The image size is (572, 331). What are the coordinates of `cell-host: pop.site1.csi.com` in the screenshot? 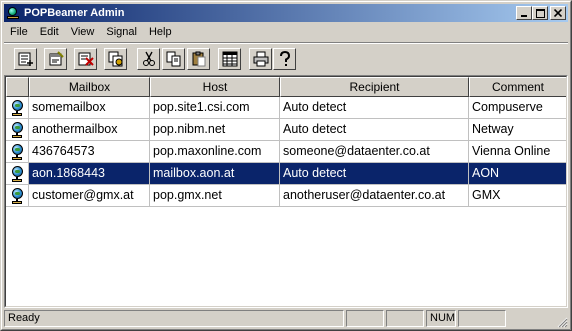 It's located at (215, 108).